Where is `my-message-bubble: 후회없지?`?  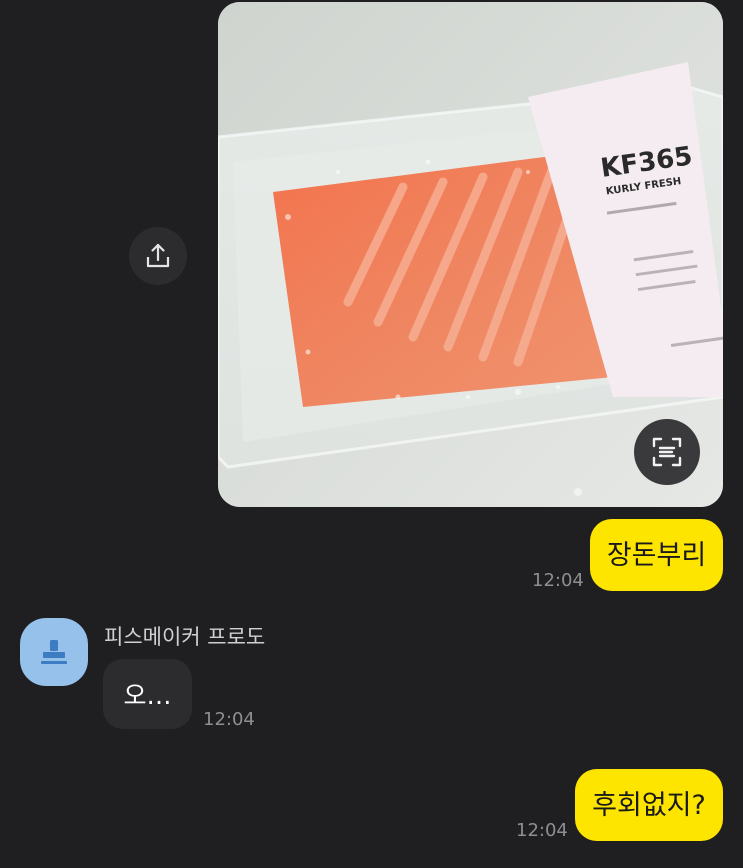
my-message-bubble: 후회없지? is located at coordinates (649, 805).